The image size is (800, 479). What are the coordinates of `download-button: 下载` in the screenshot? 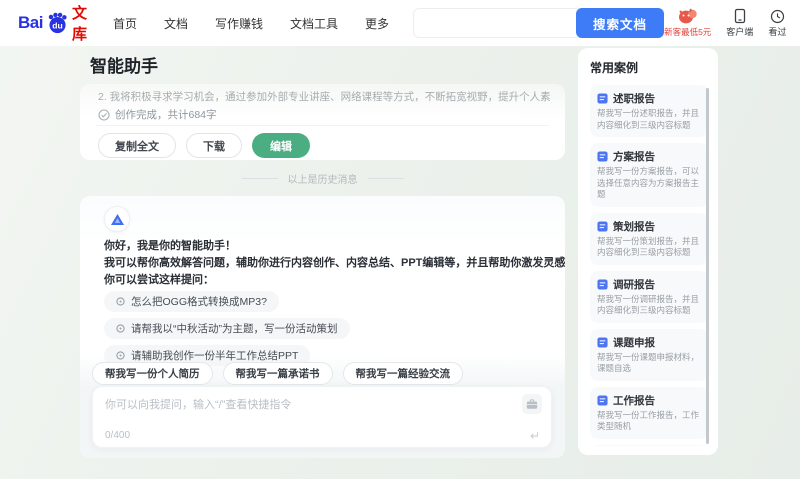 It's located at (214, 145).